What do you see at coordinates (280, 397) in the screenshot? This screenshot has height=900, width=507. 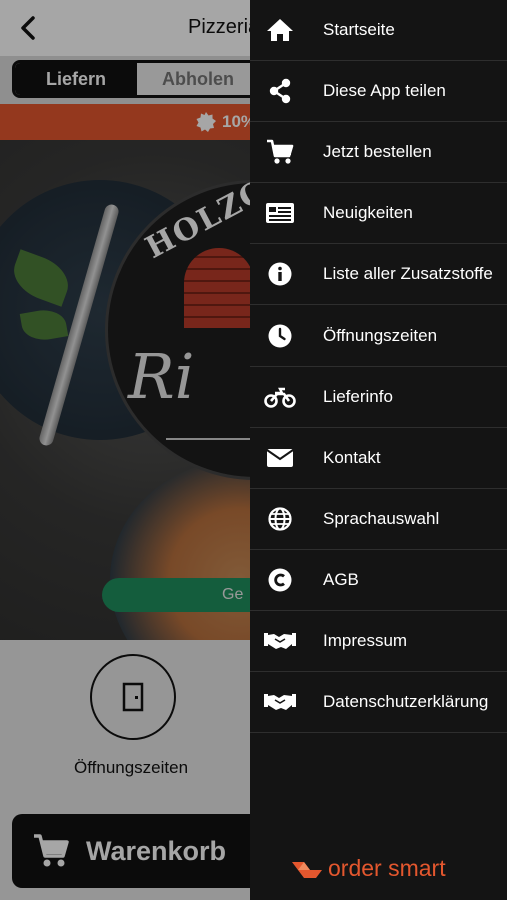 I see `motorbike-icon` at bounding box center [280, 397].